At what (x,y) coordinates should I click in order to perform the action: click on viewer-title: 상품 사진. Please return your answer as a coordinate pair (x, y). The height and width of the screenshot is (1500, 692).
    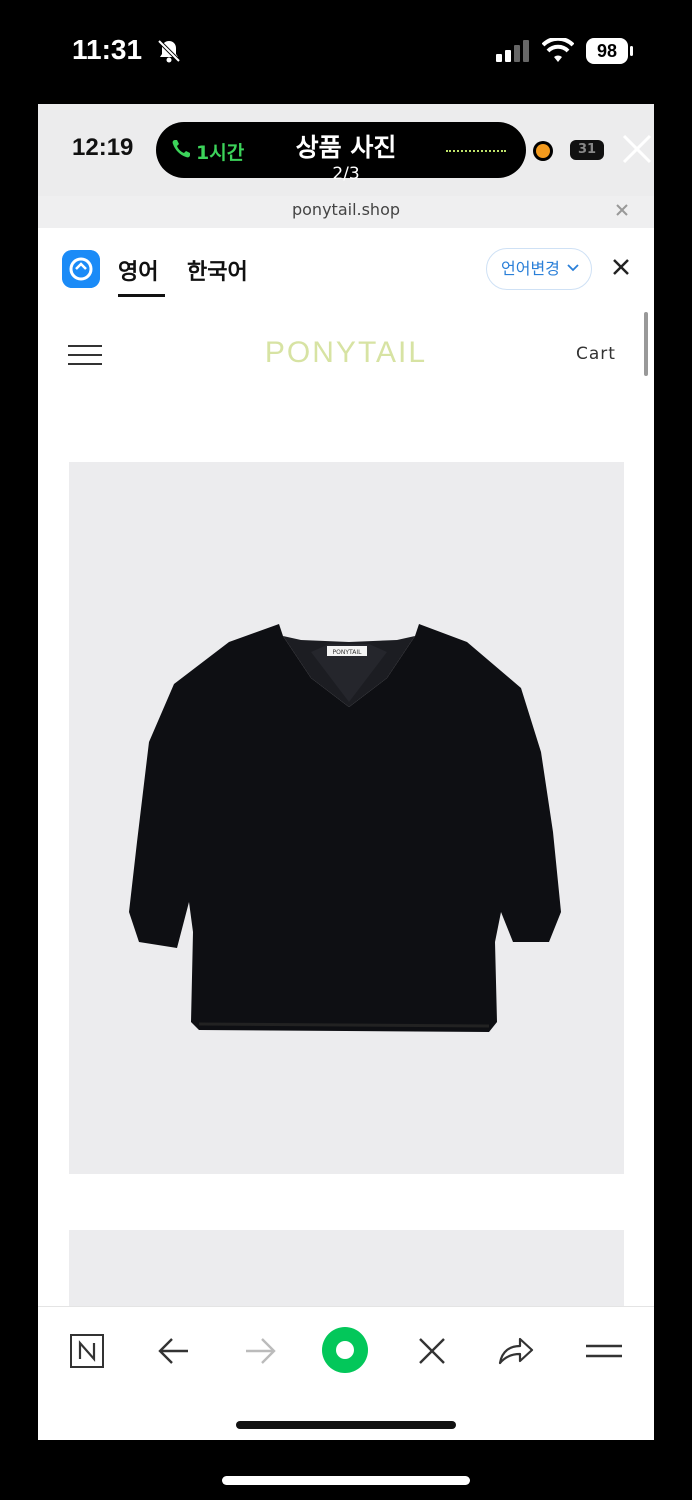
    Looking at the image, I should click on (346, 147).